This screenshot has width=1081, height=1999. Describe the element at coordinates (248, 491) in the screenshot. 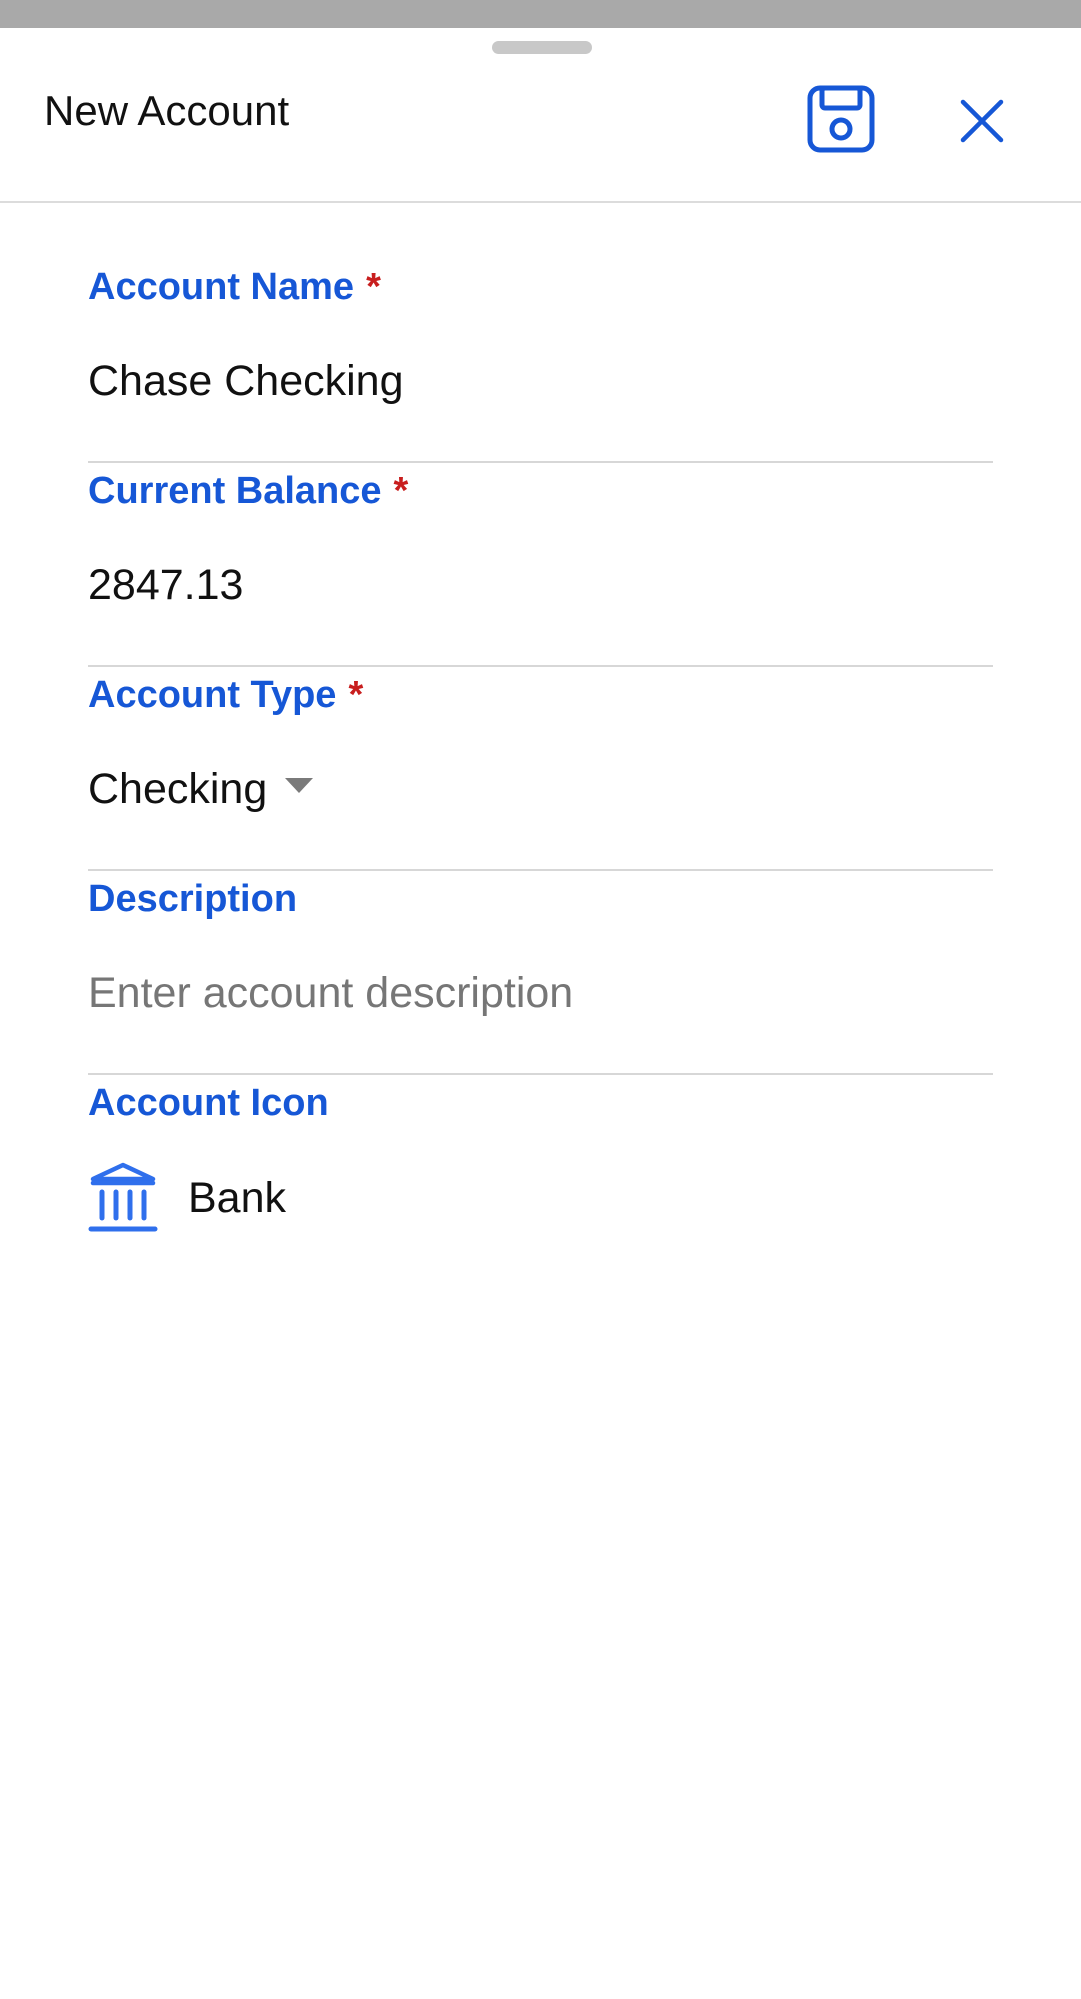

I see `current-balance-label: Current Balance *` at that location.